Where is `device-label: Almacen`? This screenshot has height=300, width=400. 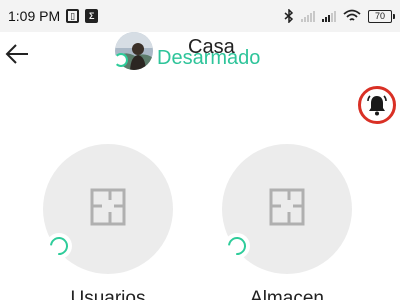 device-label: Almacen is located at coordinates (287, 294).